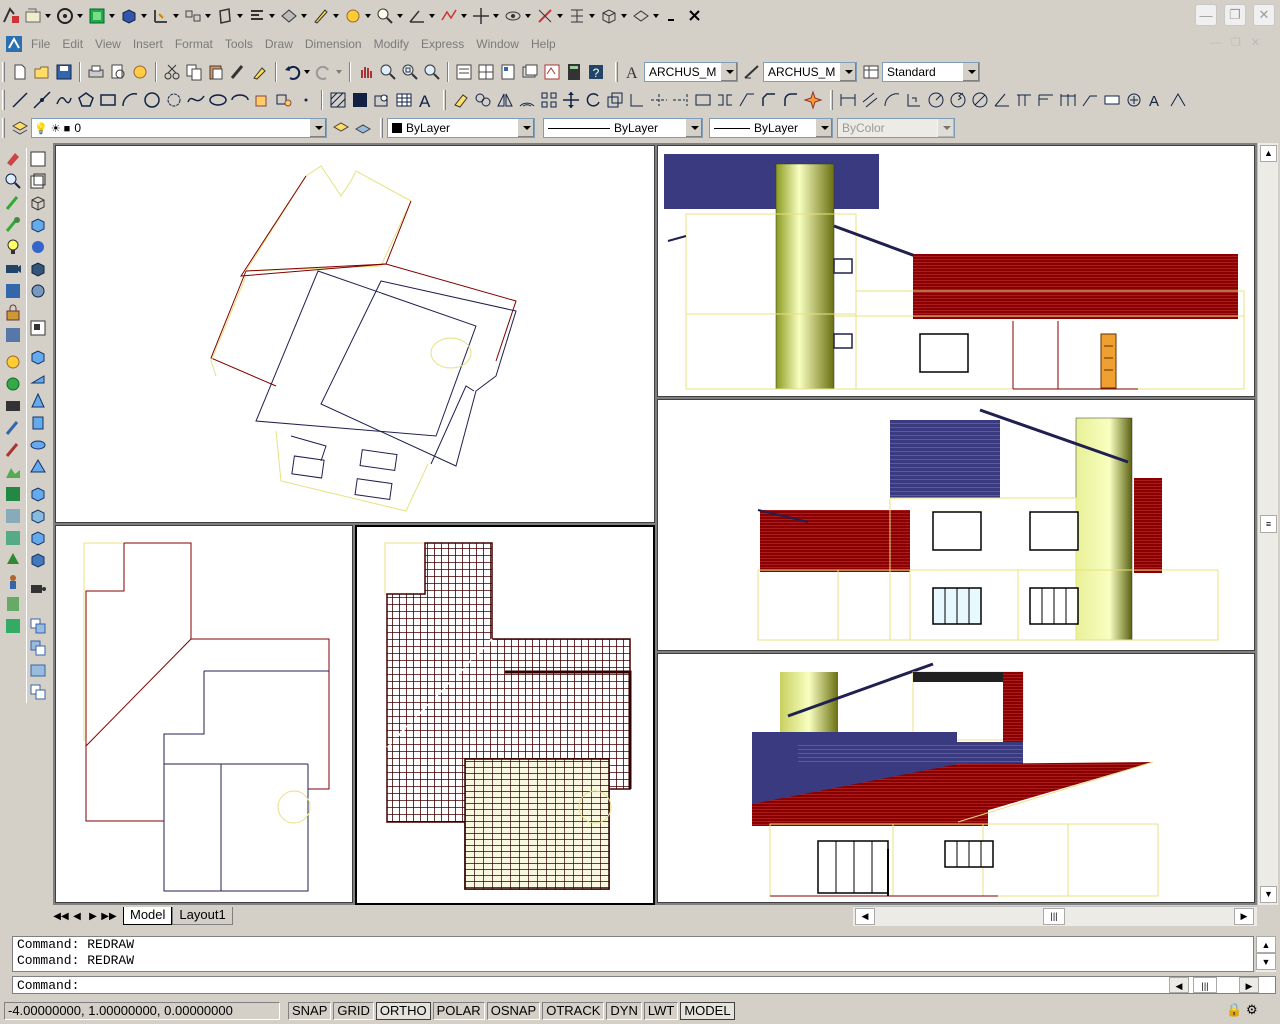 This screenshot has height=1024, width=1280. Describe the element at coordinates (641, 16) in the screenshot. I see `visual-style-icon` at that location.